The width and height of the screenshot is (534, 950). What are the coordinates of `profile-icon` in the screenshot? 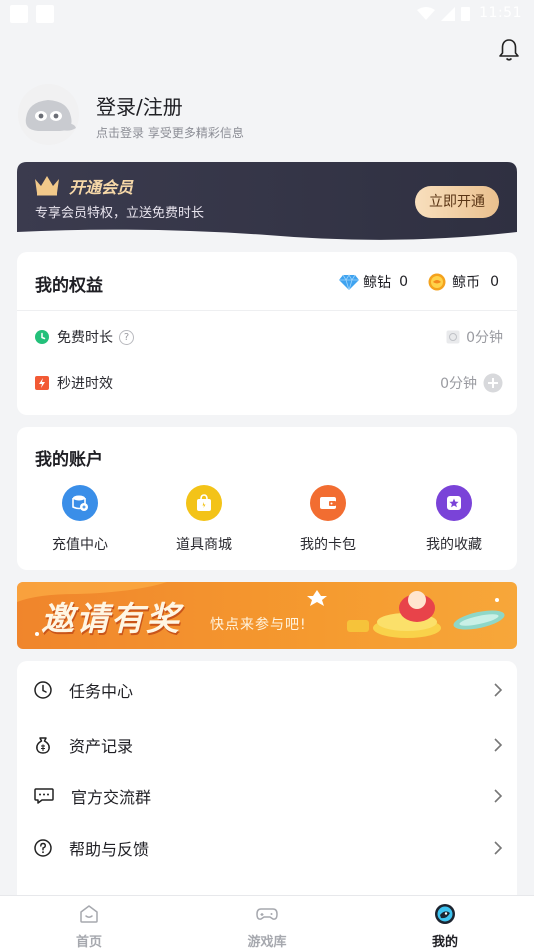 It's located at (445, 914).